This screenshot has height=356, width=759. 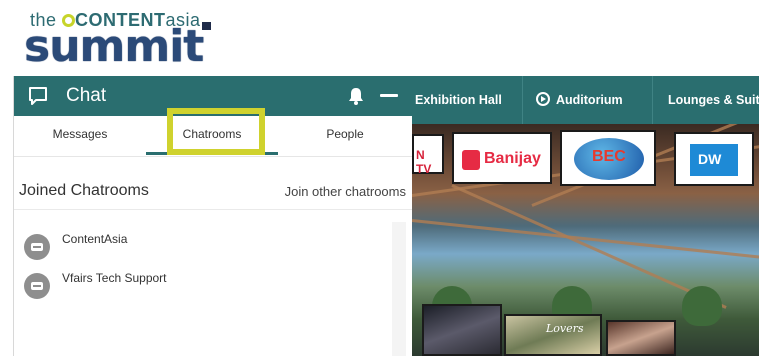 What do you see at coordinates (458, 100) in the screenshot?
I see `nav-exhibition-hall: Exhibition Hall` at bounding box center [458, 100].